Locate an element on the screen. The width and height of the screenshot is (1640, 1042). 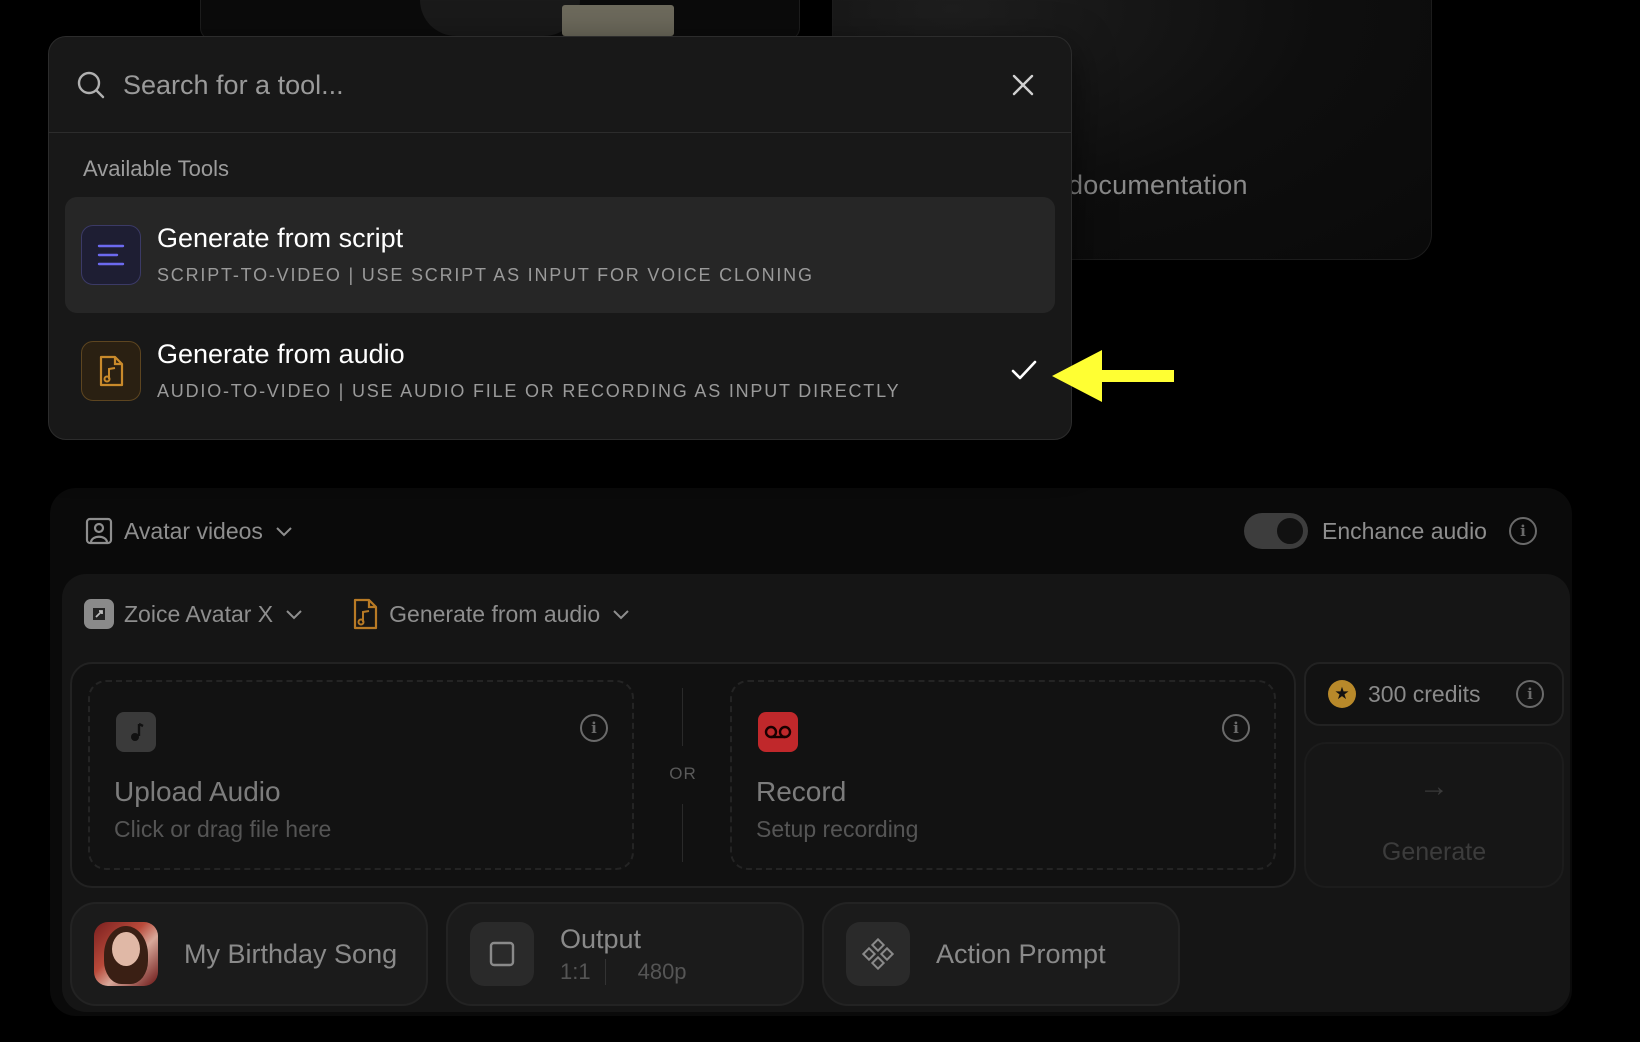
square-icon is located at coordinates (502, 954).